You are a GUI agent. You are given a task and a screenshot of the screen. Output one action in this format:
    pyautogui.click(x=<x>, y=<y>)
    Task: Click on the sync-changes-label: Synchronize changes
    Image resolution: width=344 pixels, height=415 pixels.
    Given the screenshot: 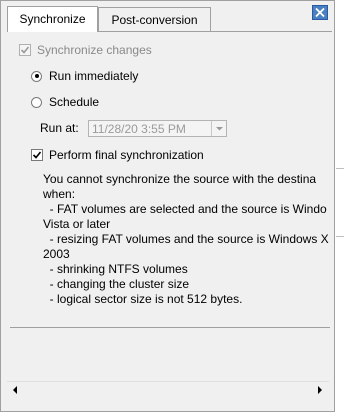 What is the action you would take?
    pyautogui.click(x=94, y=50)
    